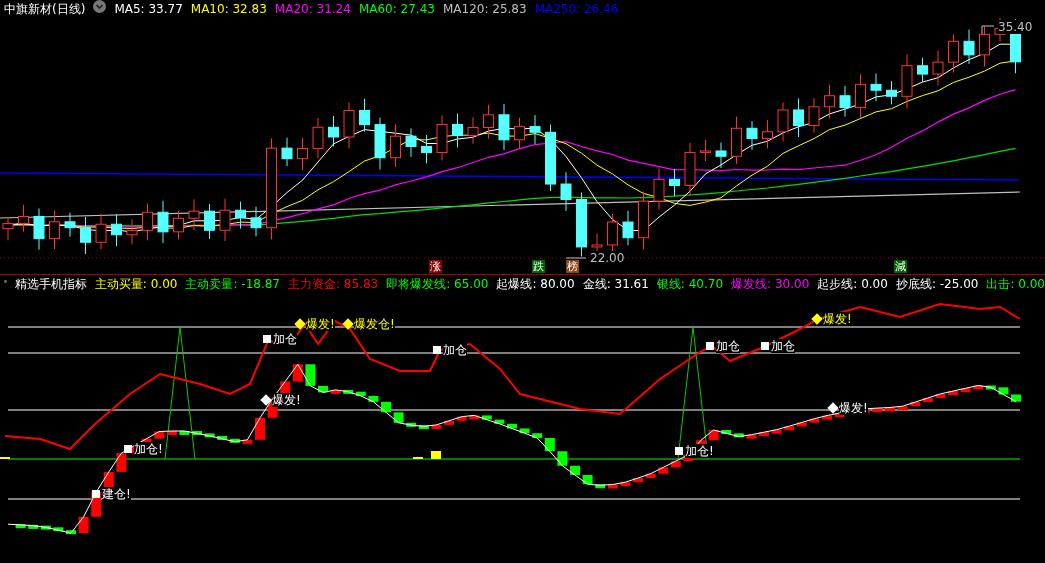  Describe the element at coordinates (435, 266) in the screenshot. I see `event-tag: 涨` at that location.